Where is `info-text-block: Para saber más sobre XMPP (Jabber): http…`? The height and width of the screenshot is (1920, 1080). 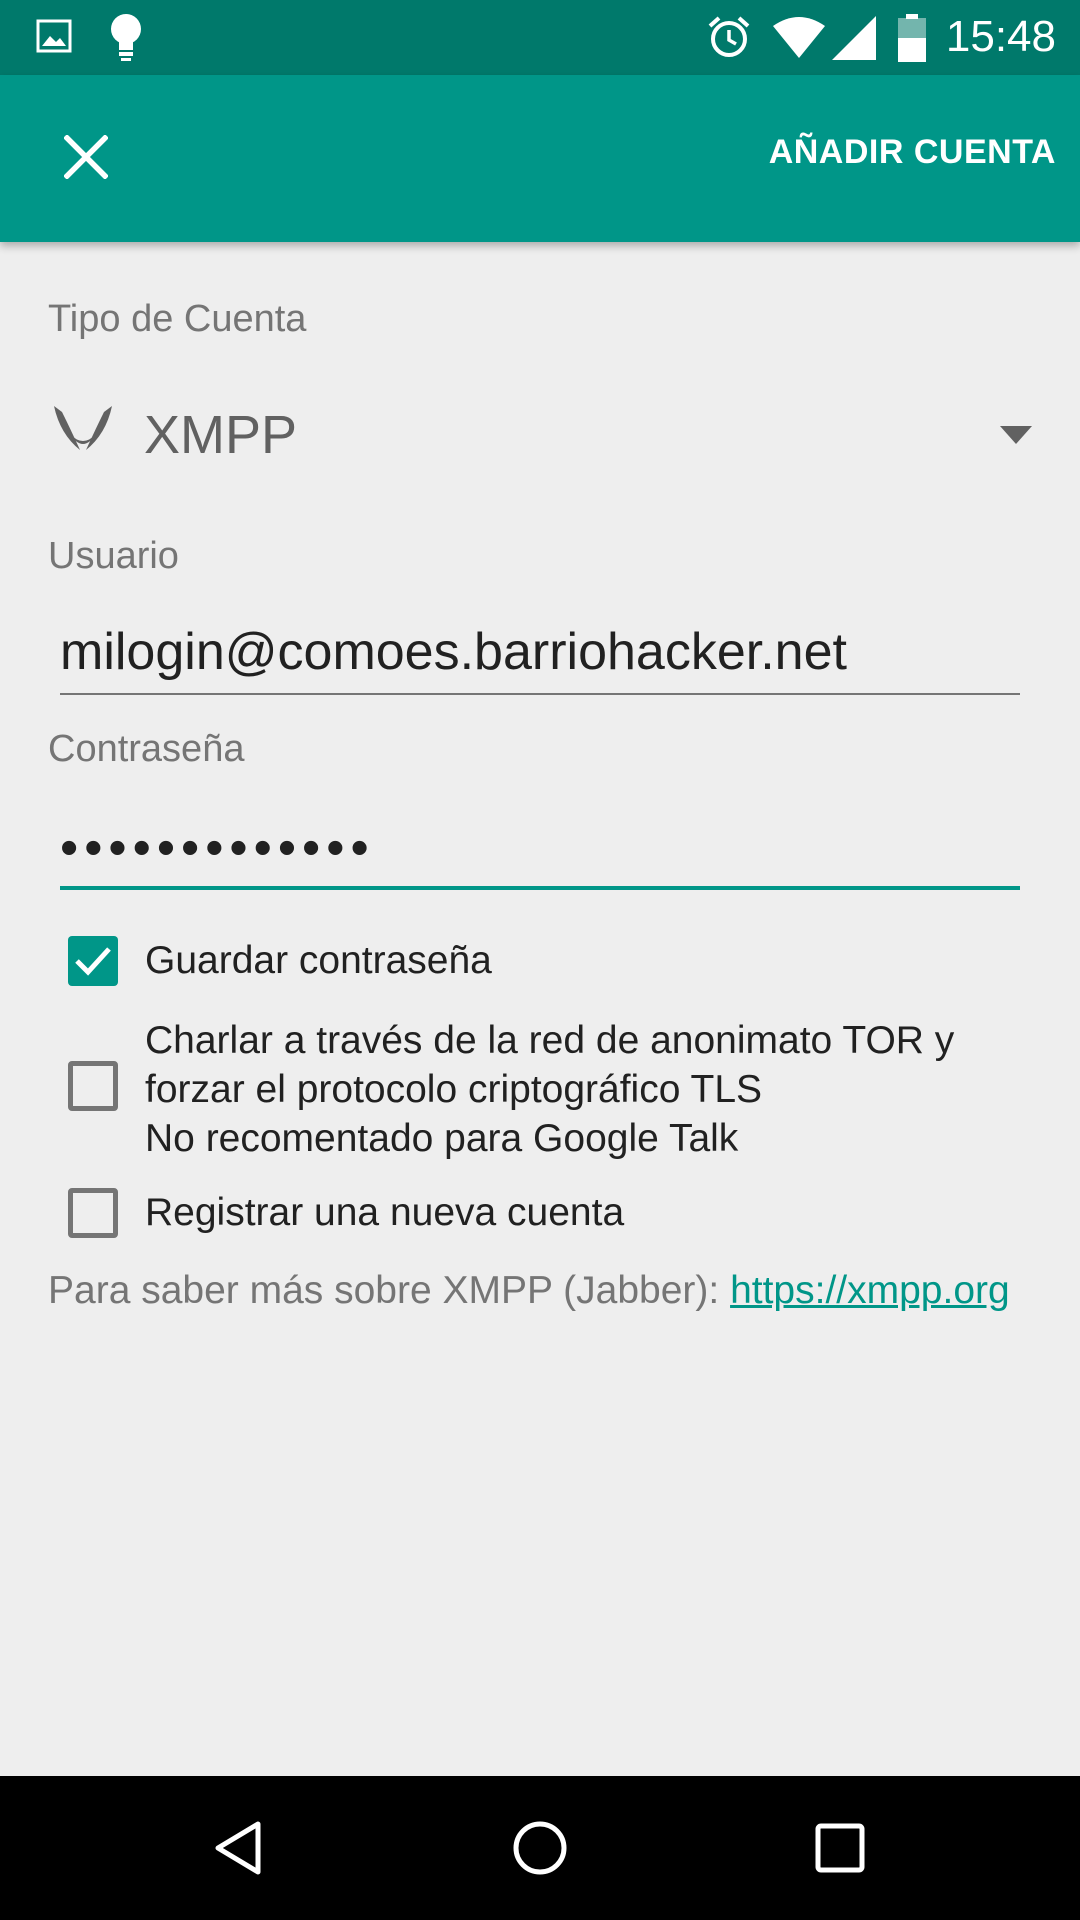 info-text-block: Para saber más sobre XMPP (Jabber): http… is located at coordinates (538, 1291).